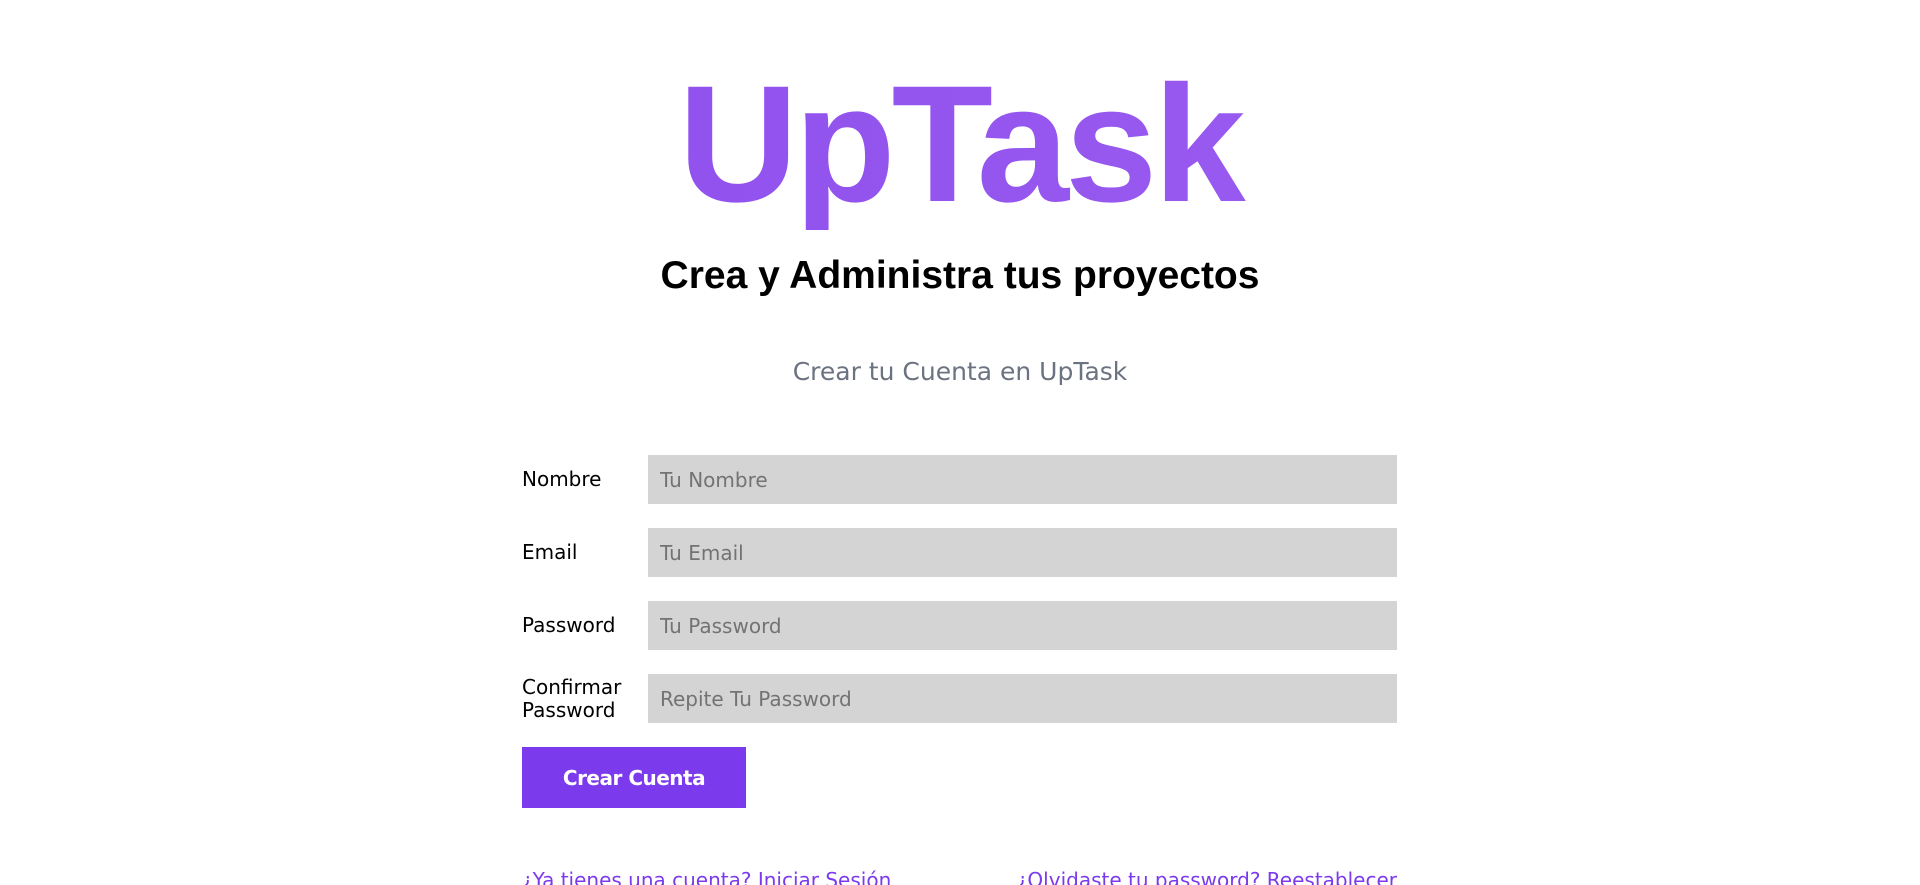  What do you see at coordinates (706, 876) in the screenshot?
I see `login-link: ¿Ya tienes una cuenta? Iniciar Sesión` at bounding box center [706, 876].